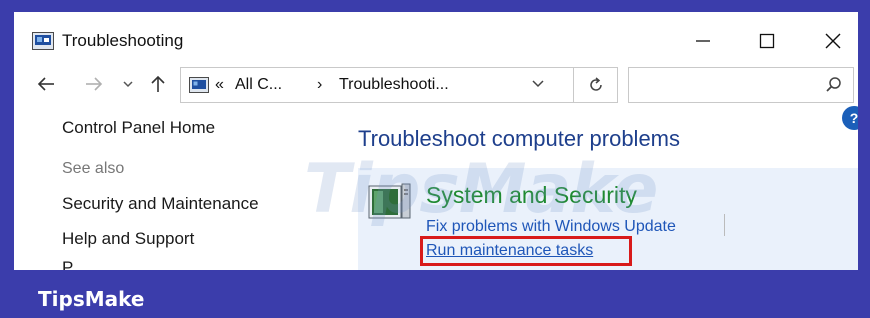 The height and width of the screenshot is (318, 870). What do you see at coordinates (850, 118) in the screenshot?
I see `help-icon: ?` at bounding box center [850, 118].